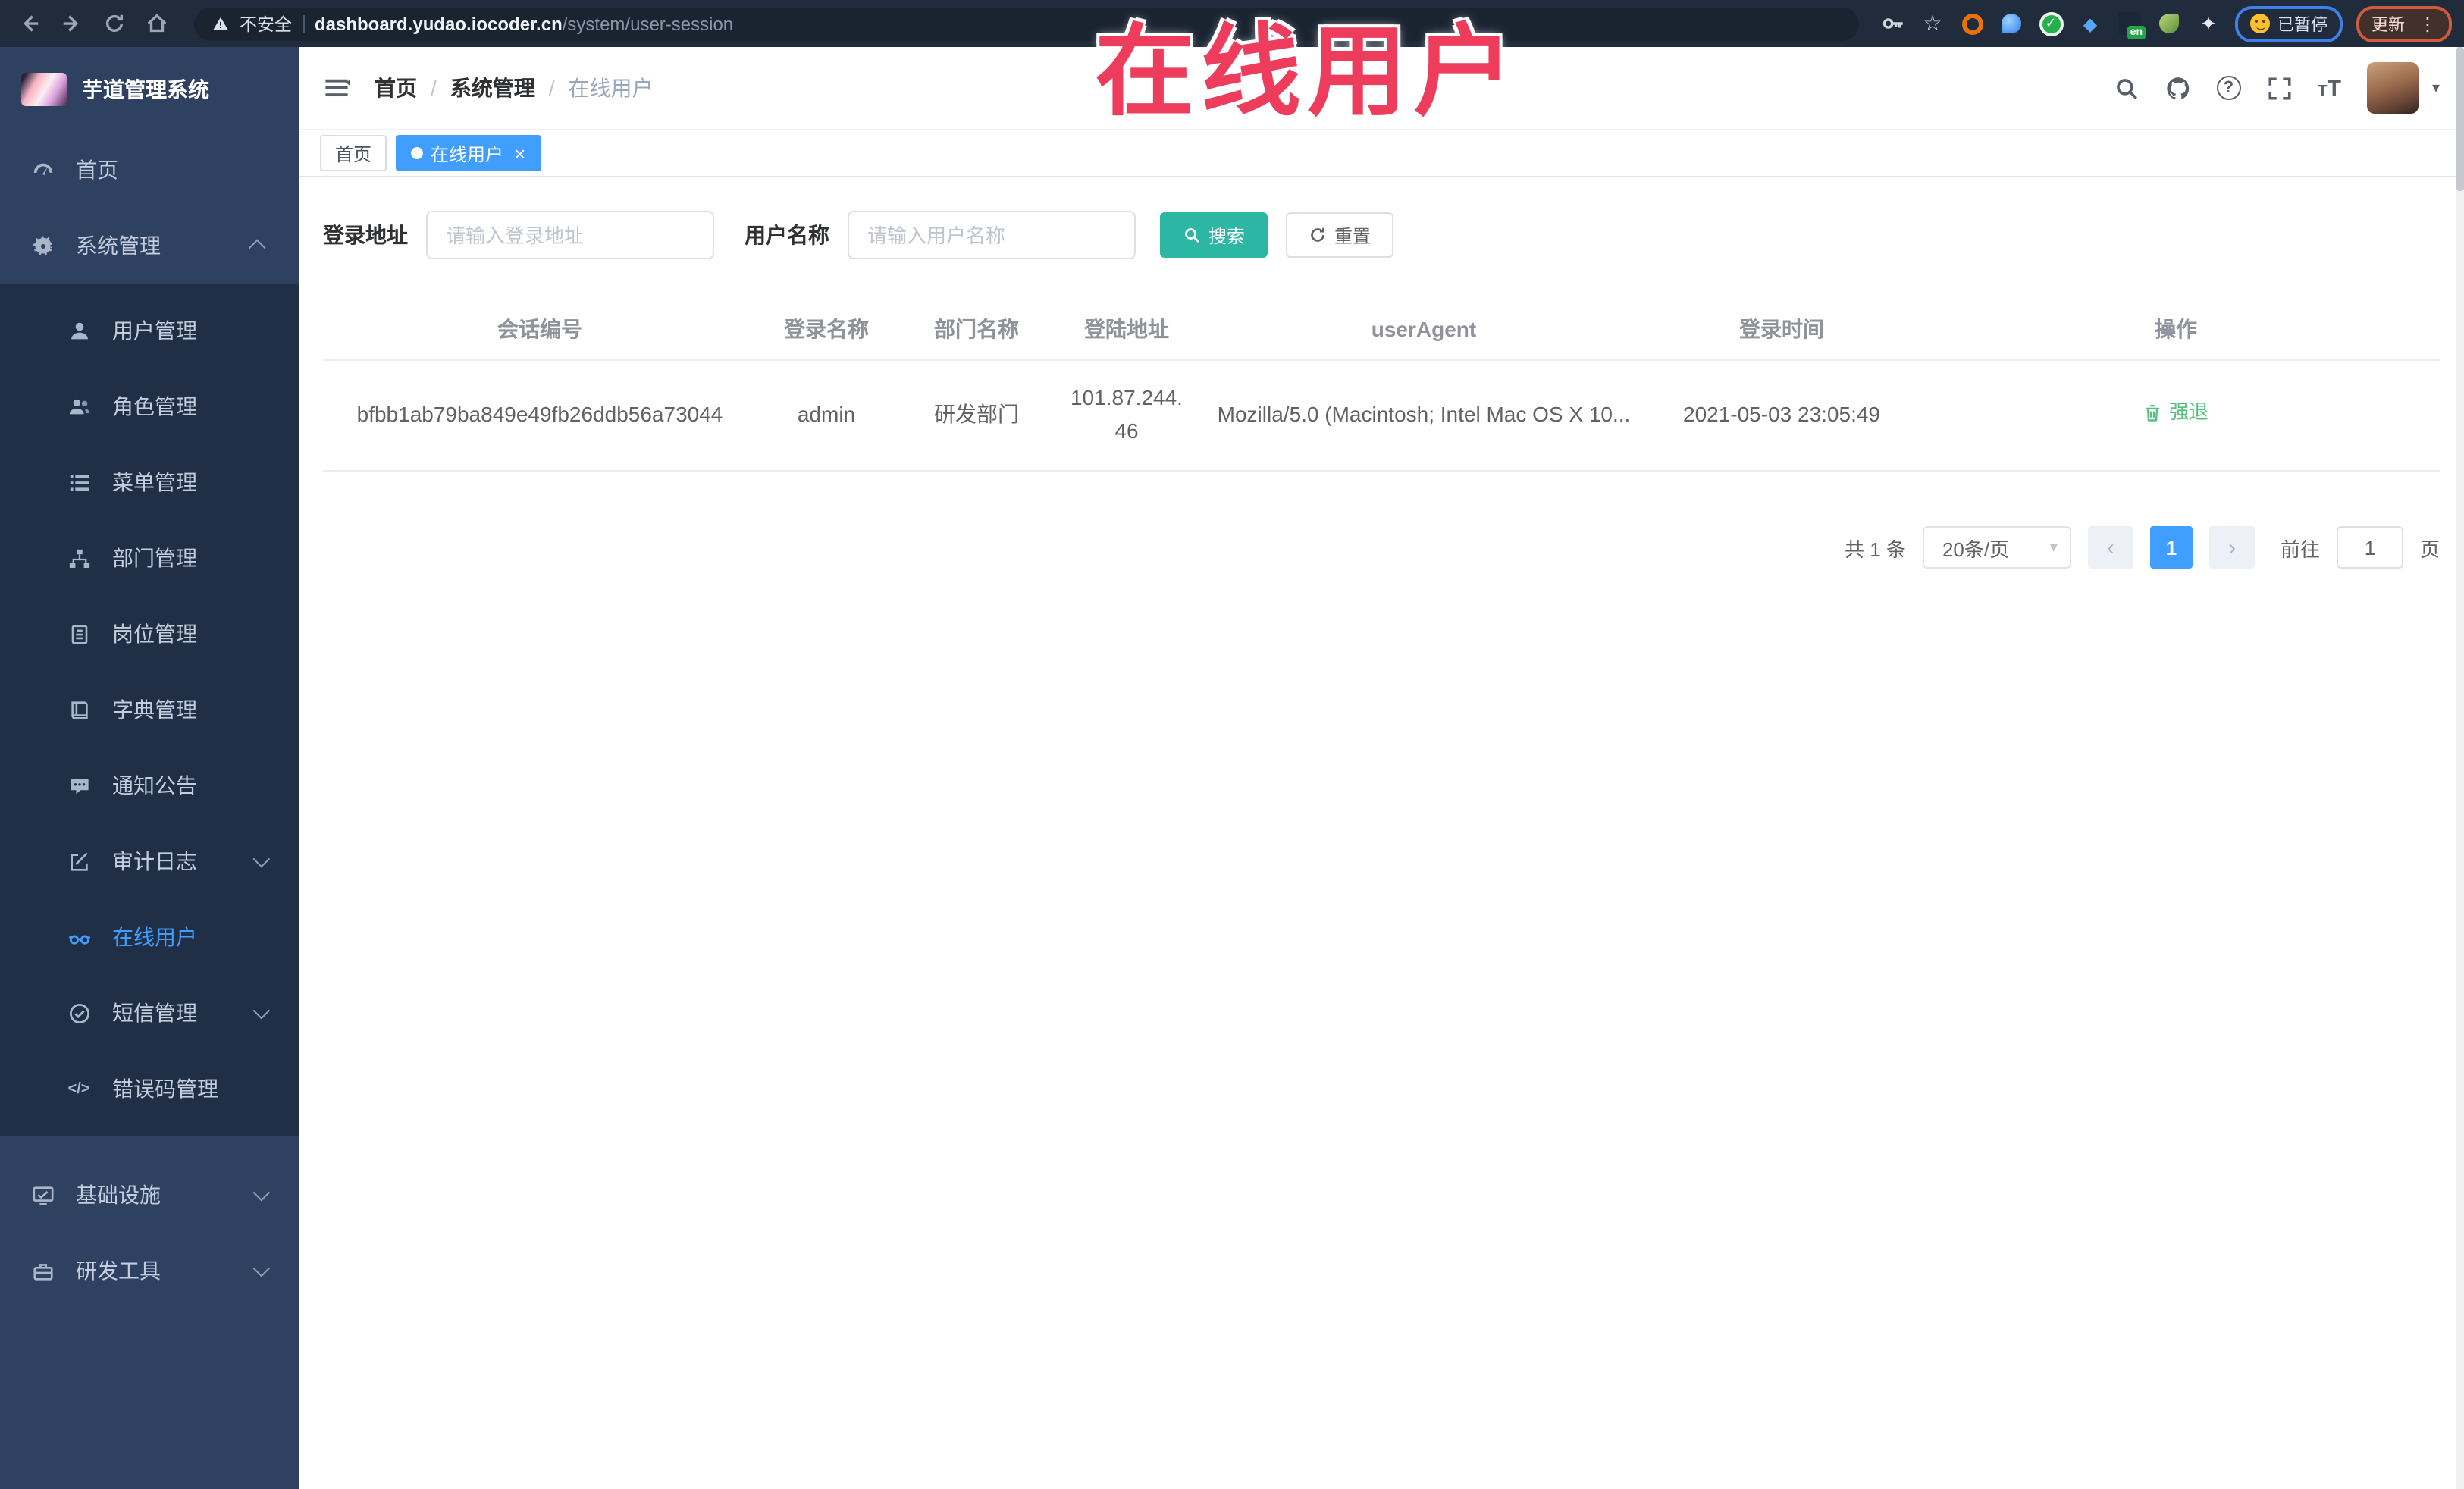 The image size is (2464, 1489). Describe the element at coordinates (43, 1195) in the screenshot. I see `monitor-icon` at that location.